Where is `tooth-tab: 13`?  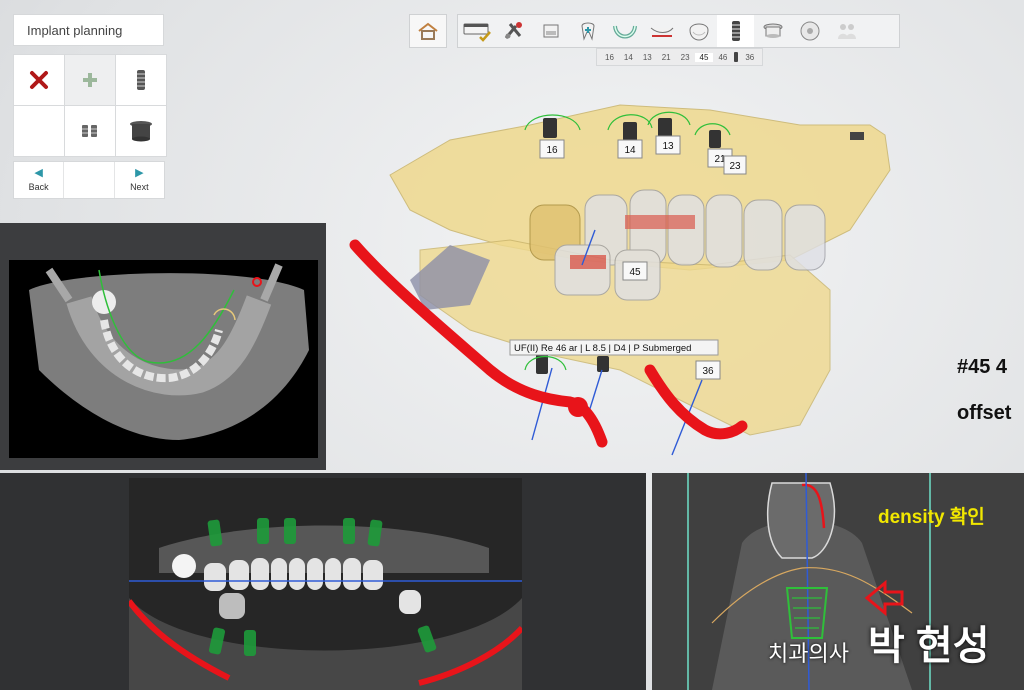
tooth-tab: 13 is located at coordinates (647, 57).